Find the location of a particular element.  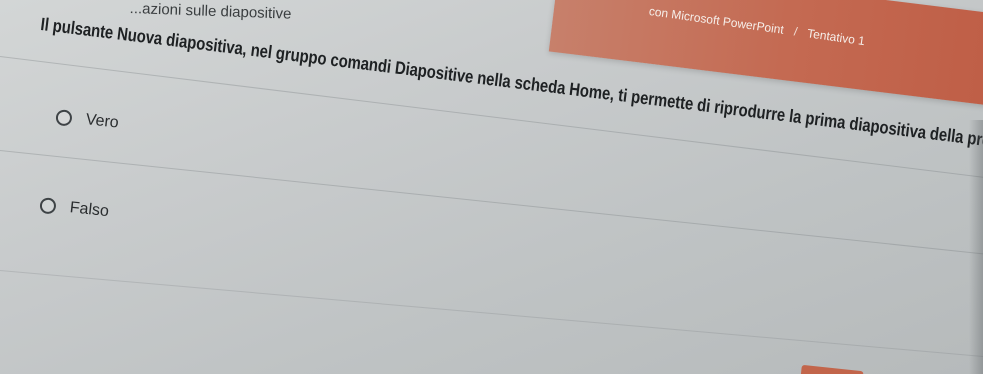

option-label-vero: Vero is located at coordinates (102, 121).